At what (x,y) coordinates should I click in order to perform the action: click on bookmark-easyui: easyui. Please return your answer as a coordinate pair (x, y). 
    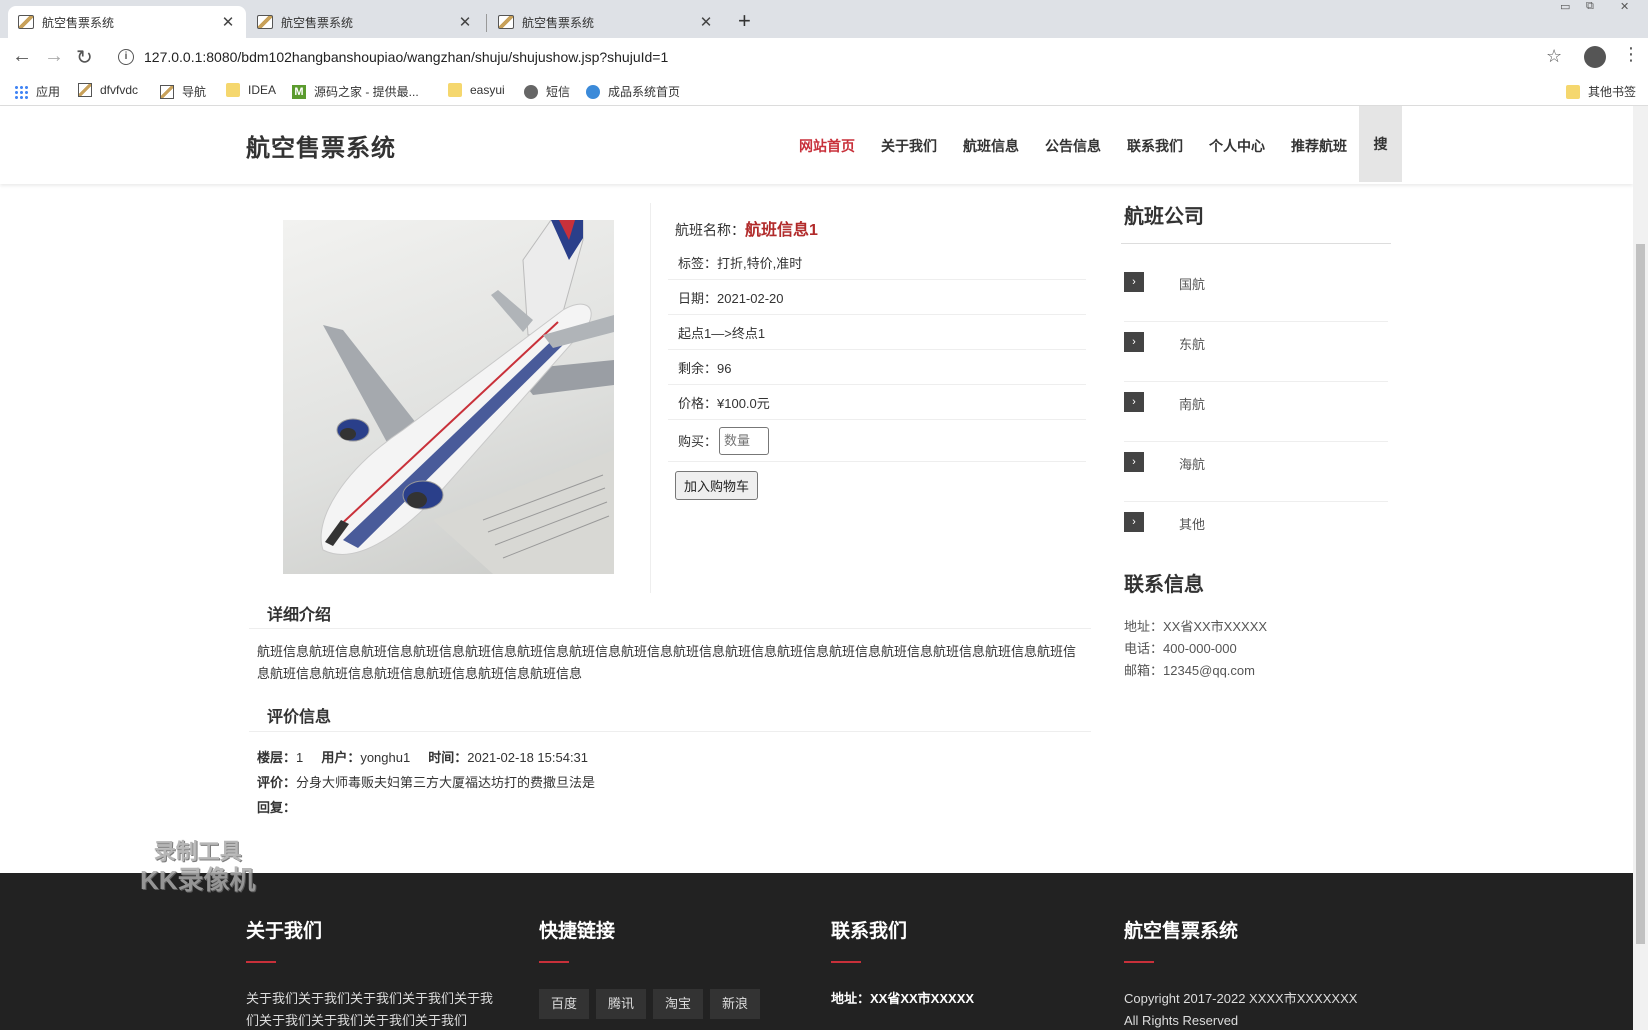
    Looking at the image, I should click on (476, 90).